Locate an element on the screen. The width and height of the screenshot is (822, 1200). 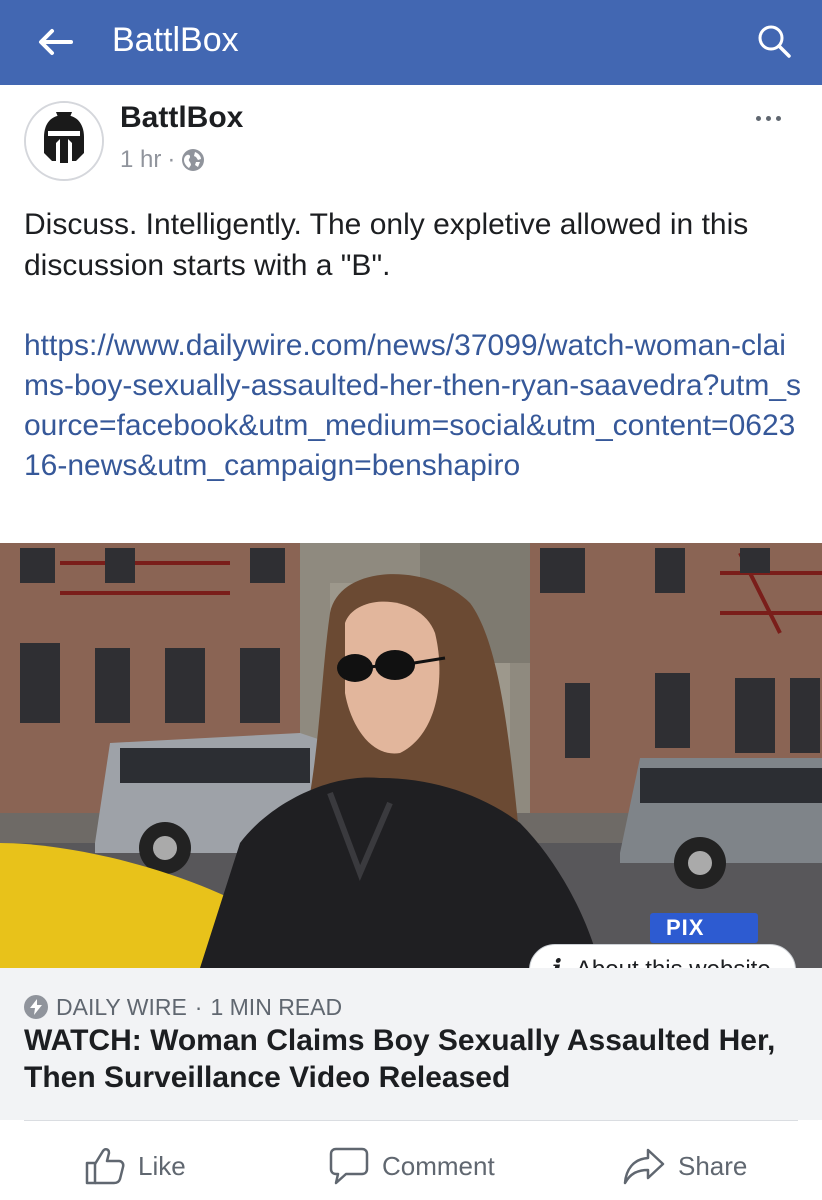
thumbs-up-icon is located at coordinates (105, 1166).